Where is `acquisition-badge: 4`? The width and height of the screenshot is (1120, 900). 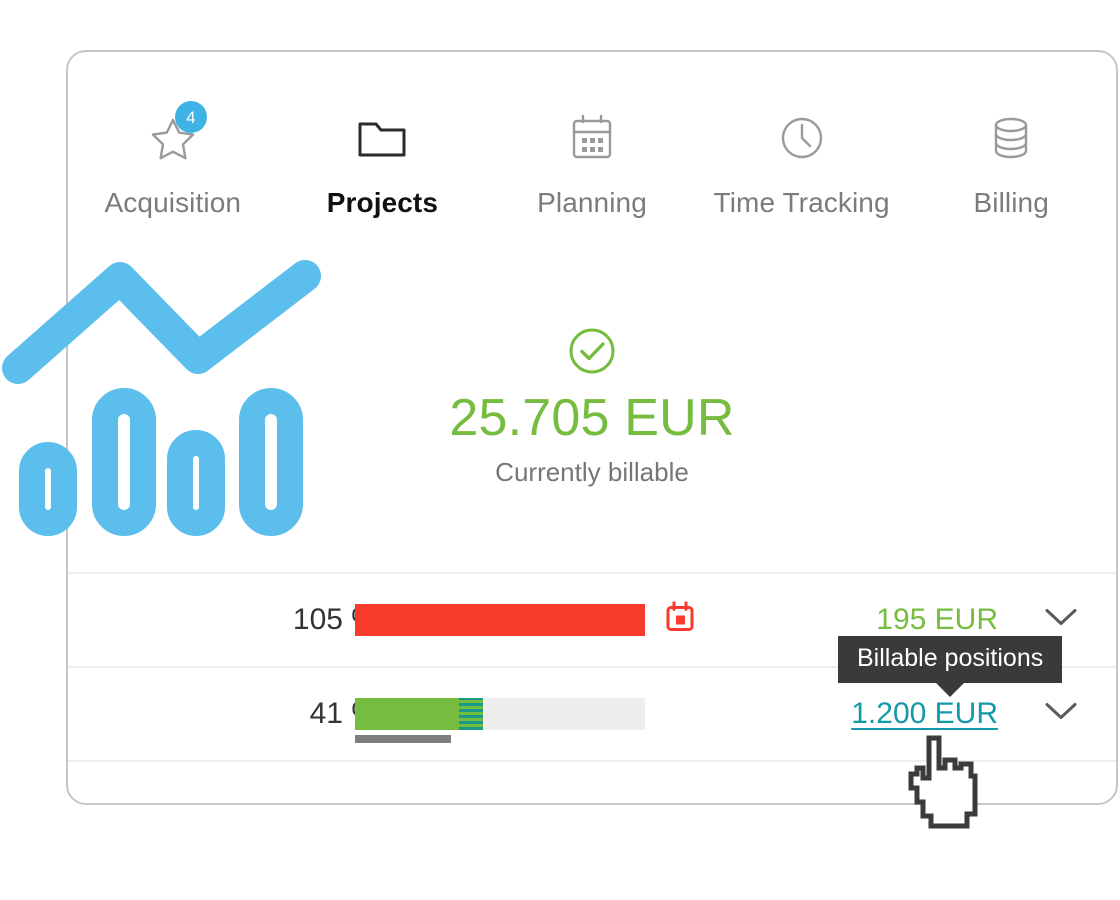
acquisition-badge: 4 is located at coordinates (190, 117).